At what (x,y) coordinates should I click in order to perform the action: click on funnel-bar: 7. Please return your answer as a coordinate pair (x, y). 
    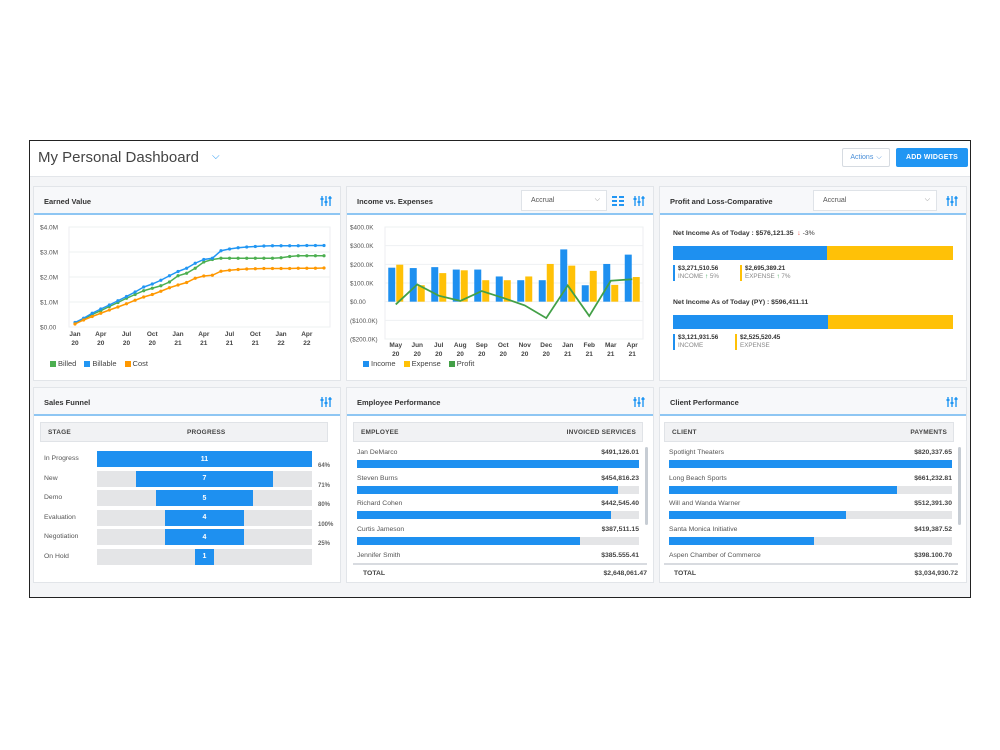
    Looking at the image, I should click on (204, 478).